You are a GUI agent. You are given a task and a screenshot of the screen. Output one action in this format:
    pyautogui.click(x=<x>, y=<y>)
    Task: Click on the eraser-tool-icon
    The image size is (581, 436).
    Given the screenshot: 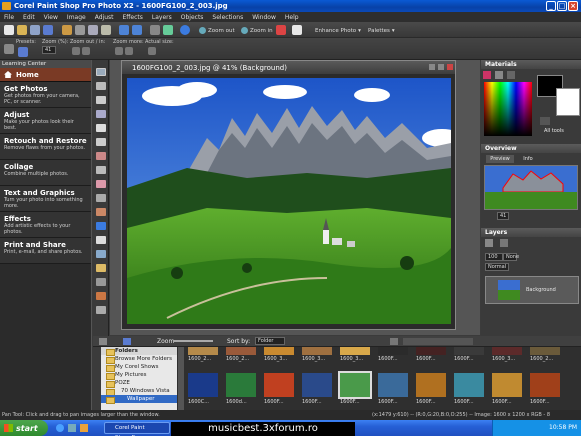 What is the action you would take?
    pyautogui.click(x=101, y=198)
    